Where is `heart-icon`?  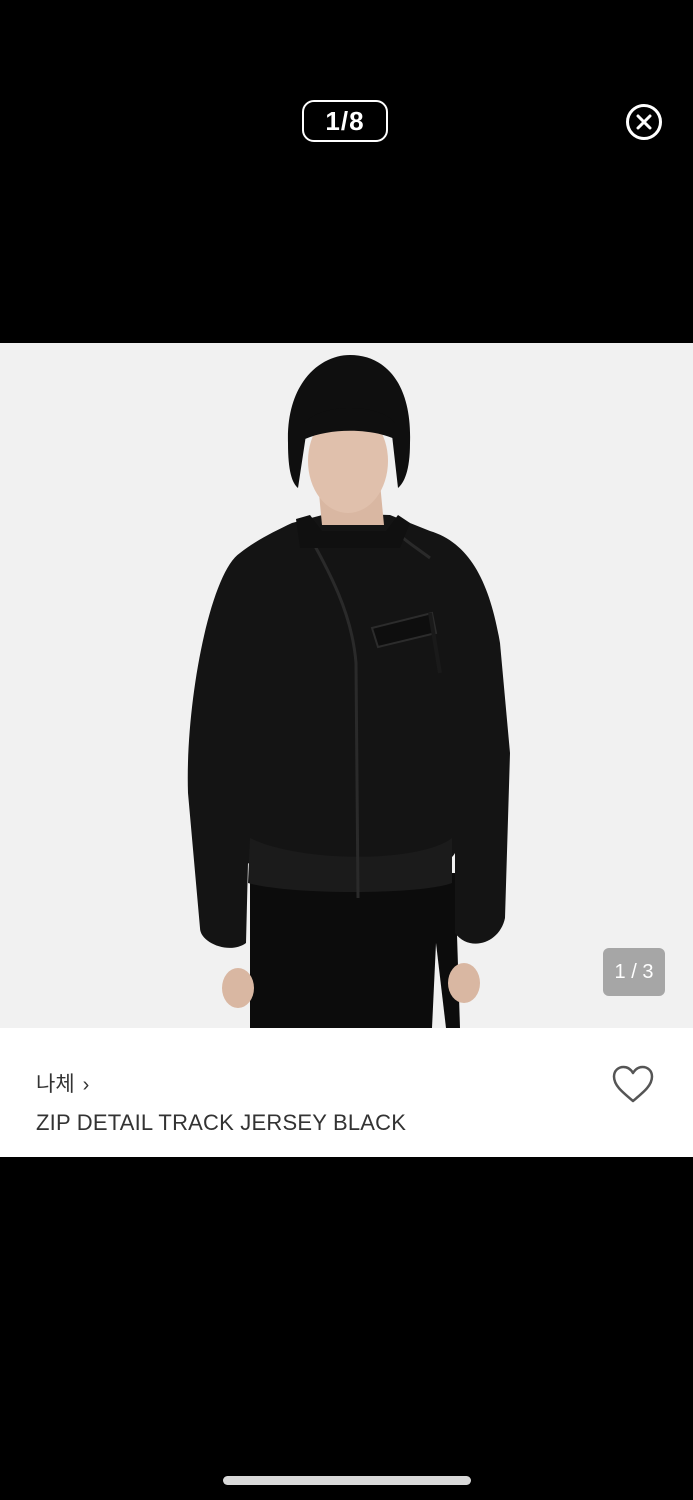
heart-icon is located at coordinates (633, 1084).